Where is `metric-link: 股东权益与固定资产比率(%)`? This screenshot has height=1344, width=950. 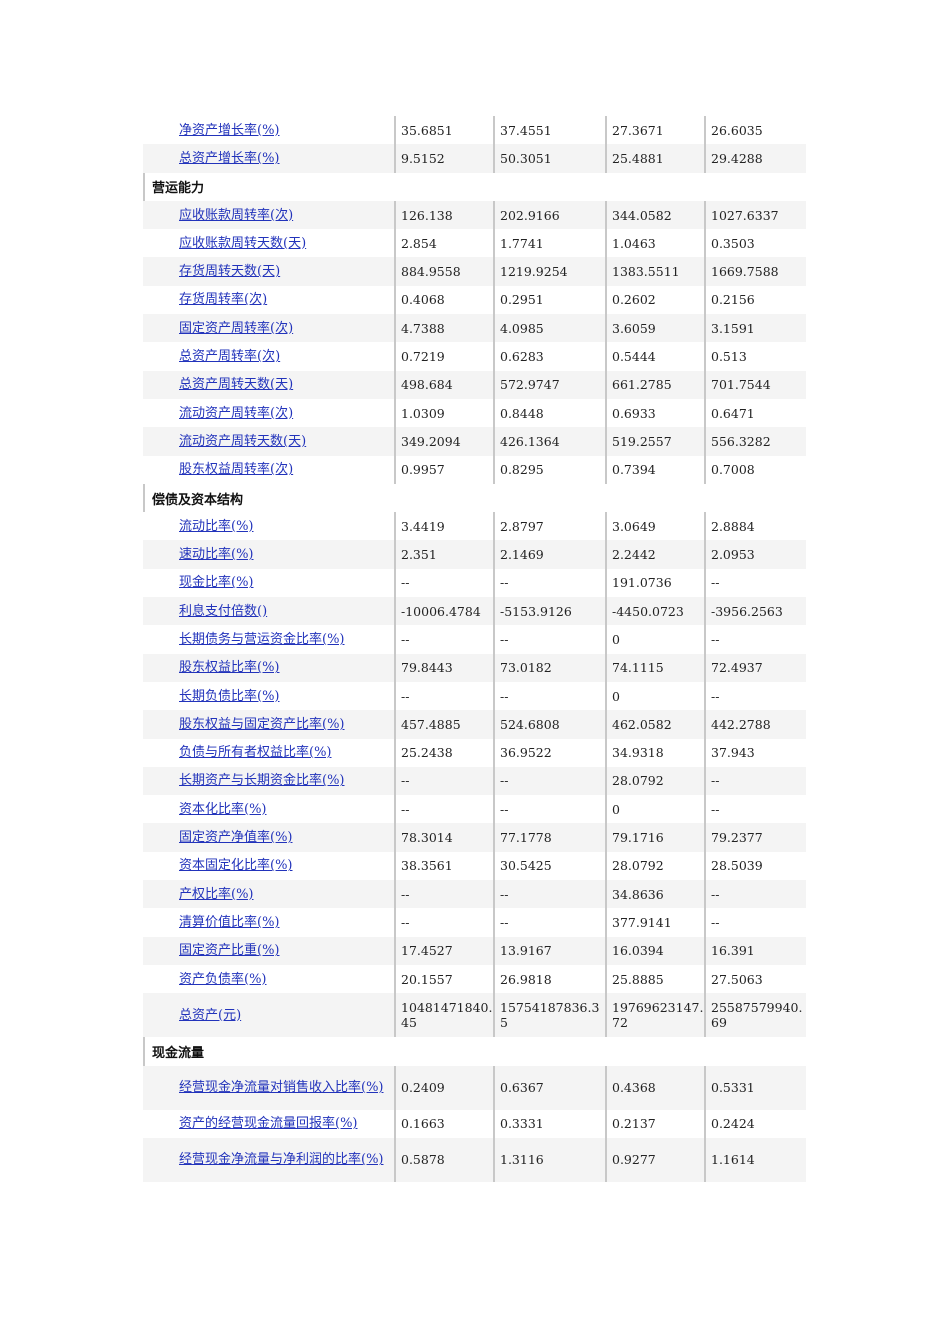 metric-link: 股东权益与固定资产比率(%) is located at coordinates (262, 724).